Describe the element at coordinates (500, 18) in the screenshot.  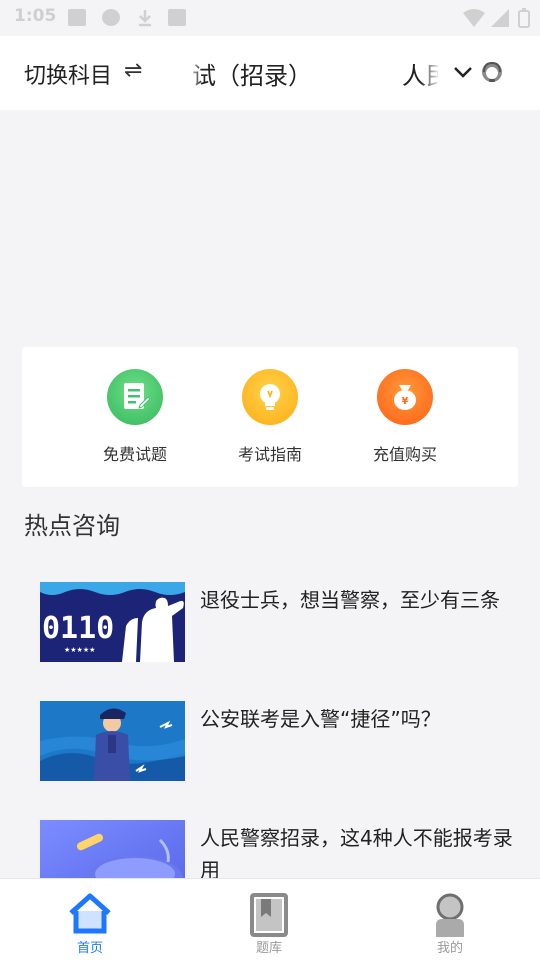
I see `signal-icon` at that location.